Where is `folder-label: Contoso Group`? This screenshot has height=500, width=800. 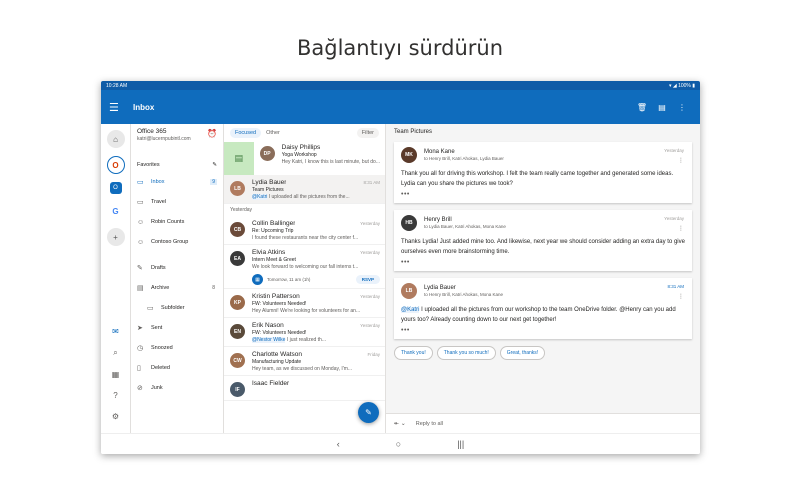
folder-label: Contoso Group is located at coordinates (170, 242).